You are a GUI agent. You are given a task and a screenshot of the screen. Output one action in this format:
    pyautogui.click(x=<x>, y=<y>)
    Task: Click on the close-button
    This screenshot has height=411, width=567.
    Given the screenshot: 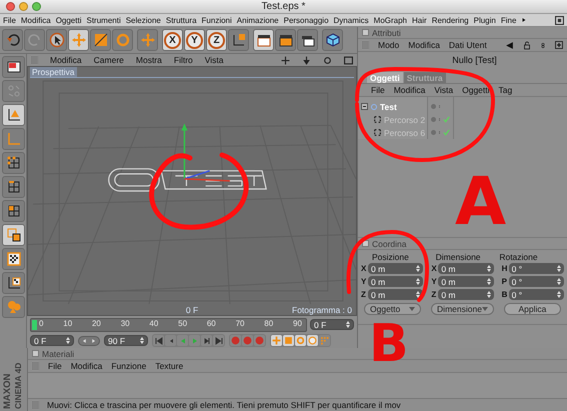 What is the action you would take?
    pyautogui.click(x=10, y=6)
    